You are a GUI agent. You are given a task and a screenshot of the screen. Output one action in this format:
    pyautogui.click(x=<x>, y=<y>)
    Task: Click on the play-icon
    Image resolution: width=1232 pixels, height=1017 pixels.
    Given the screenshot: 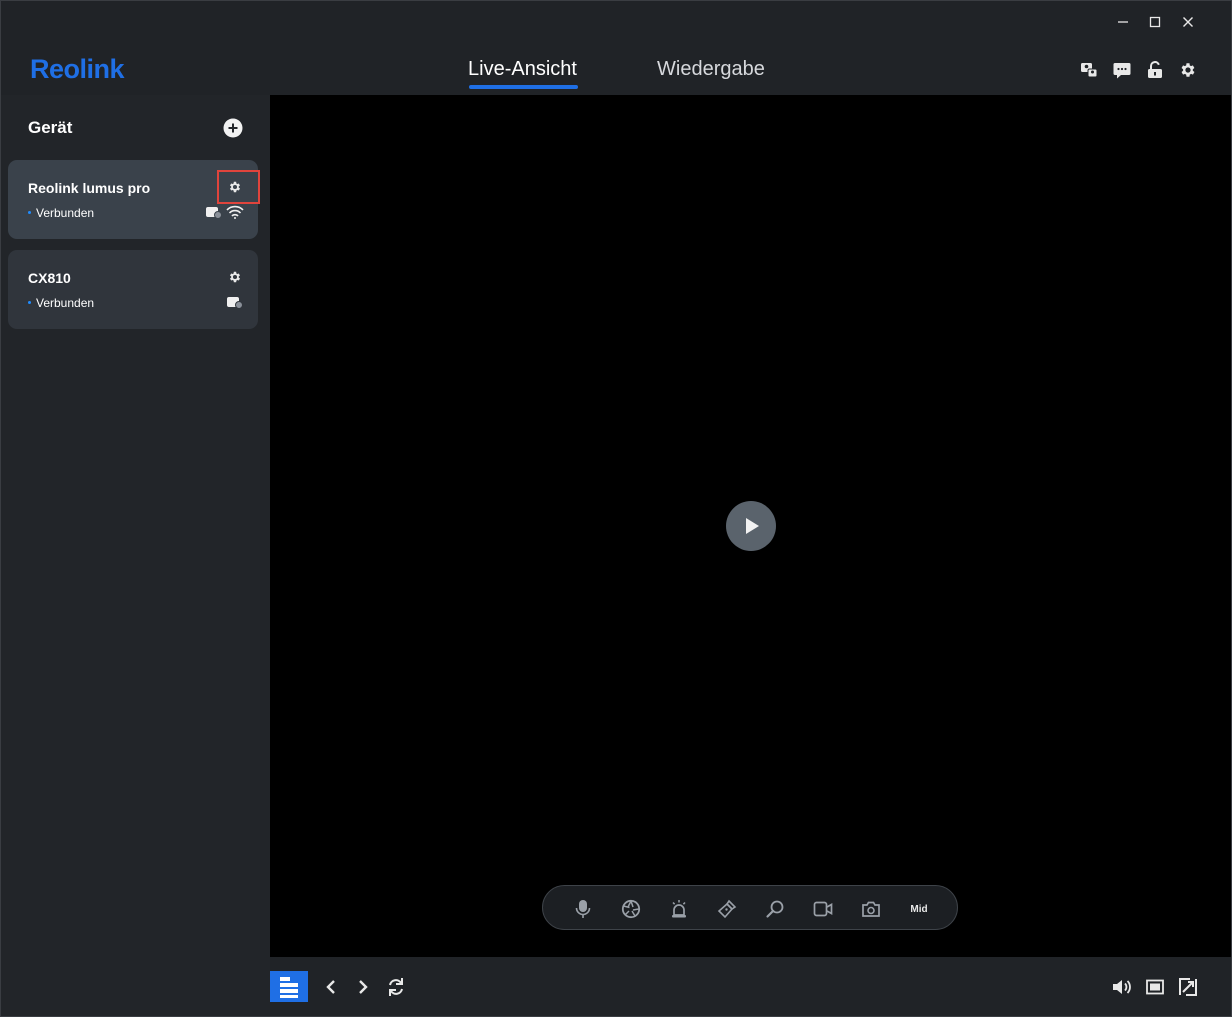 What is the action you would take?
    pyautogui.click(x=752, y=526)
    